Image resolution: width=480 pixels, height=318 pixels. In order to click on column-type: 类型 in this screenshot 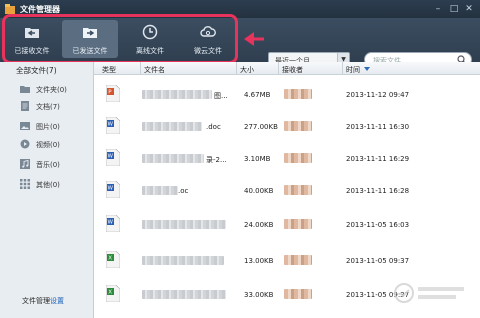, I will do `click(109, 70)`.